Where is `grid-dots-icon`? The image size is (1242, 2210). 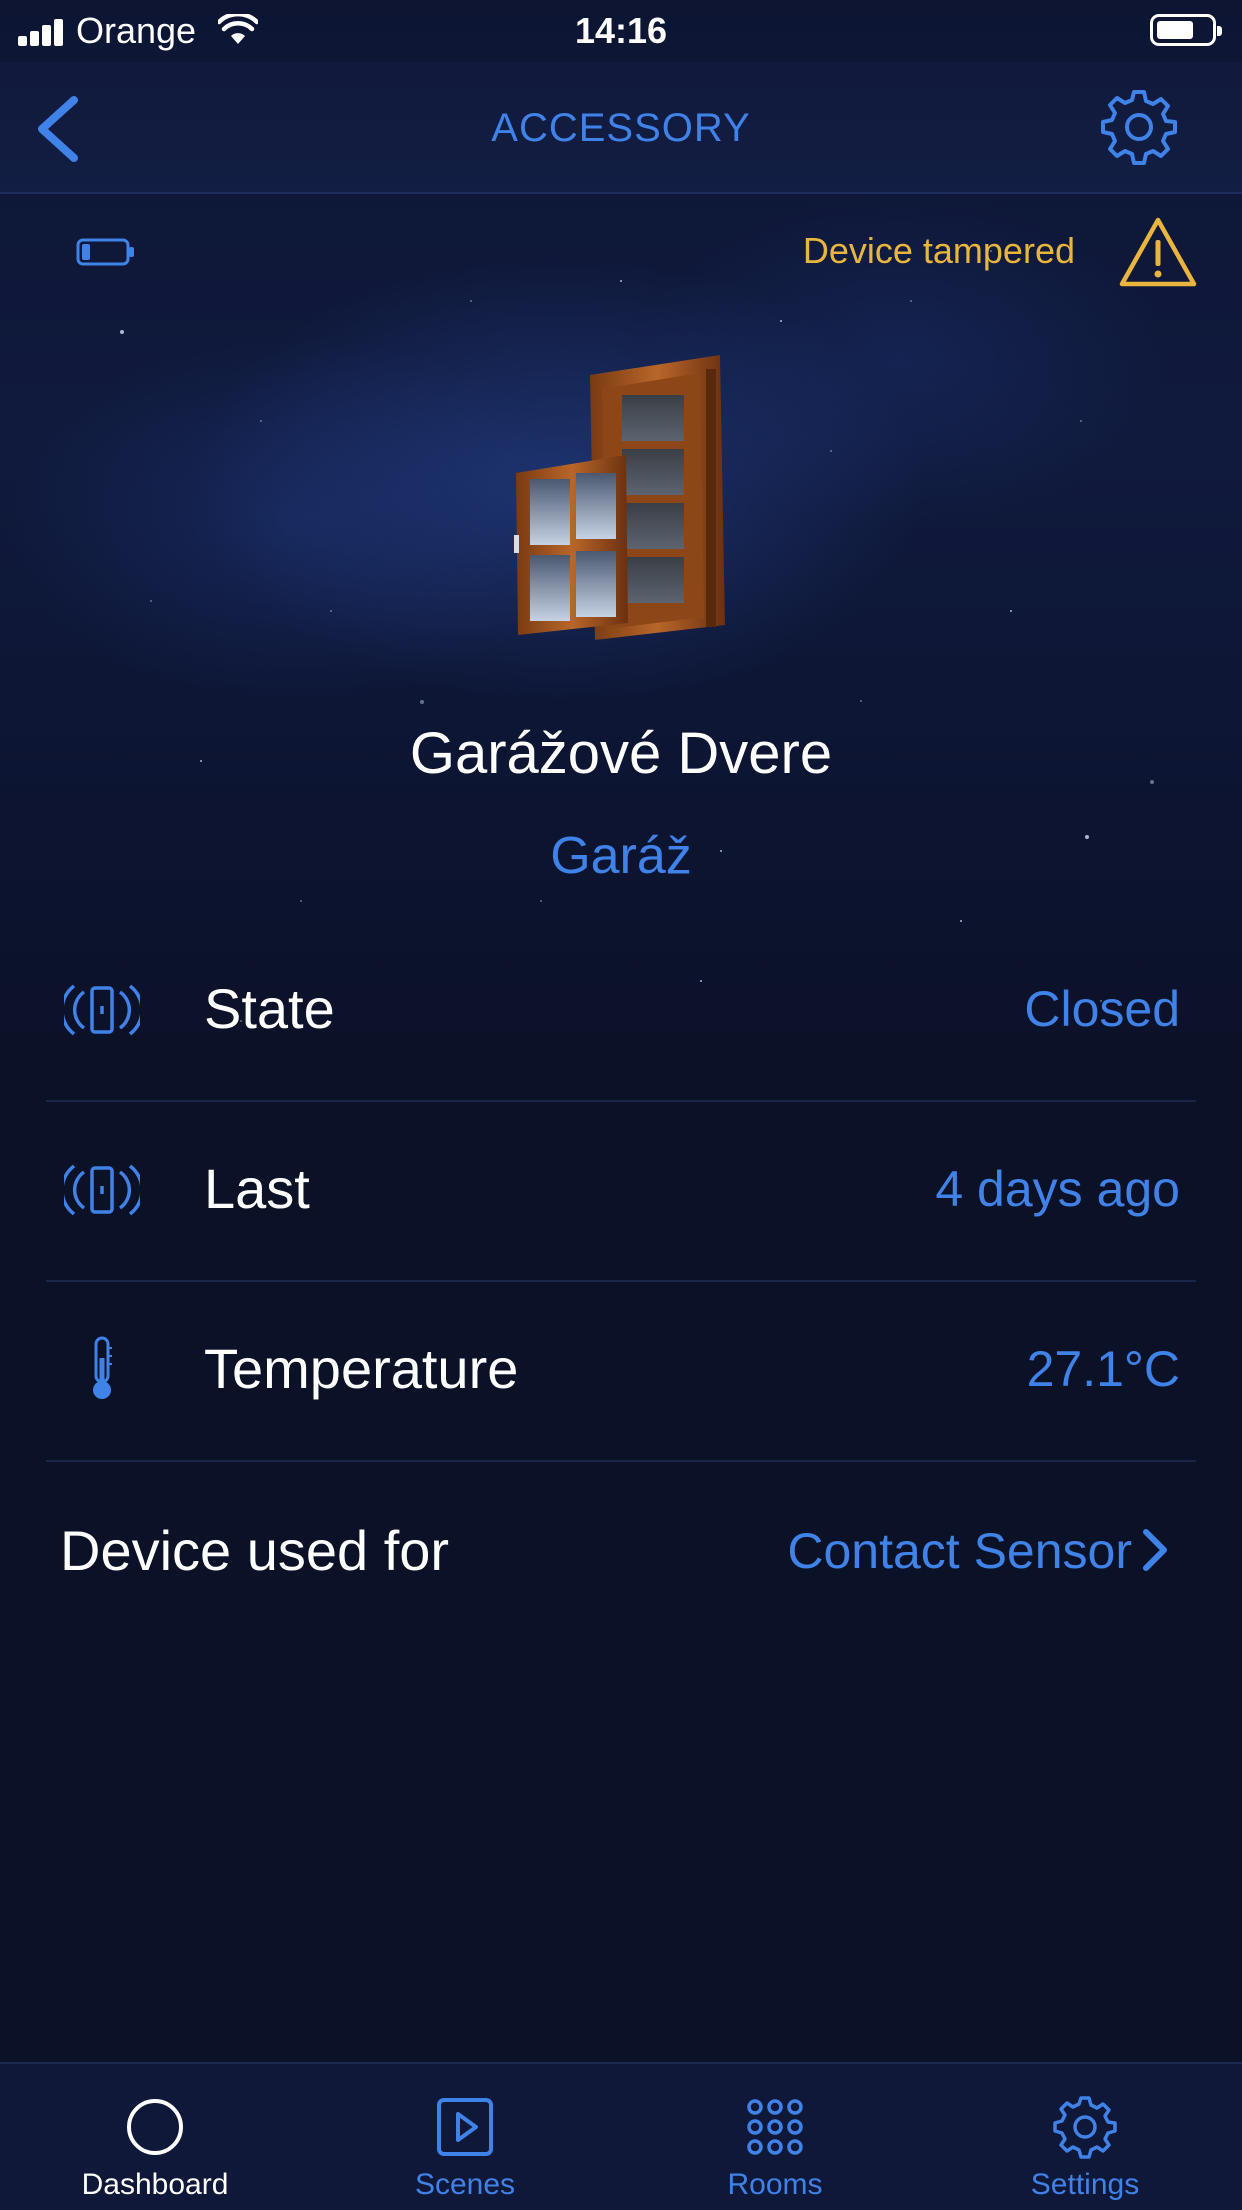
grid-dots-icon is located at coordinates (775, 2127).